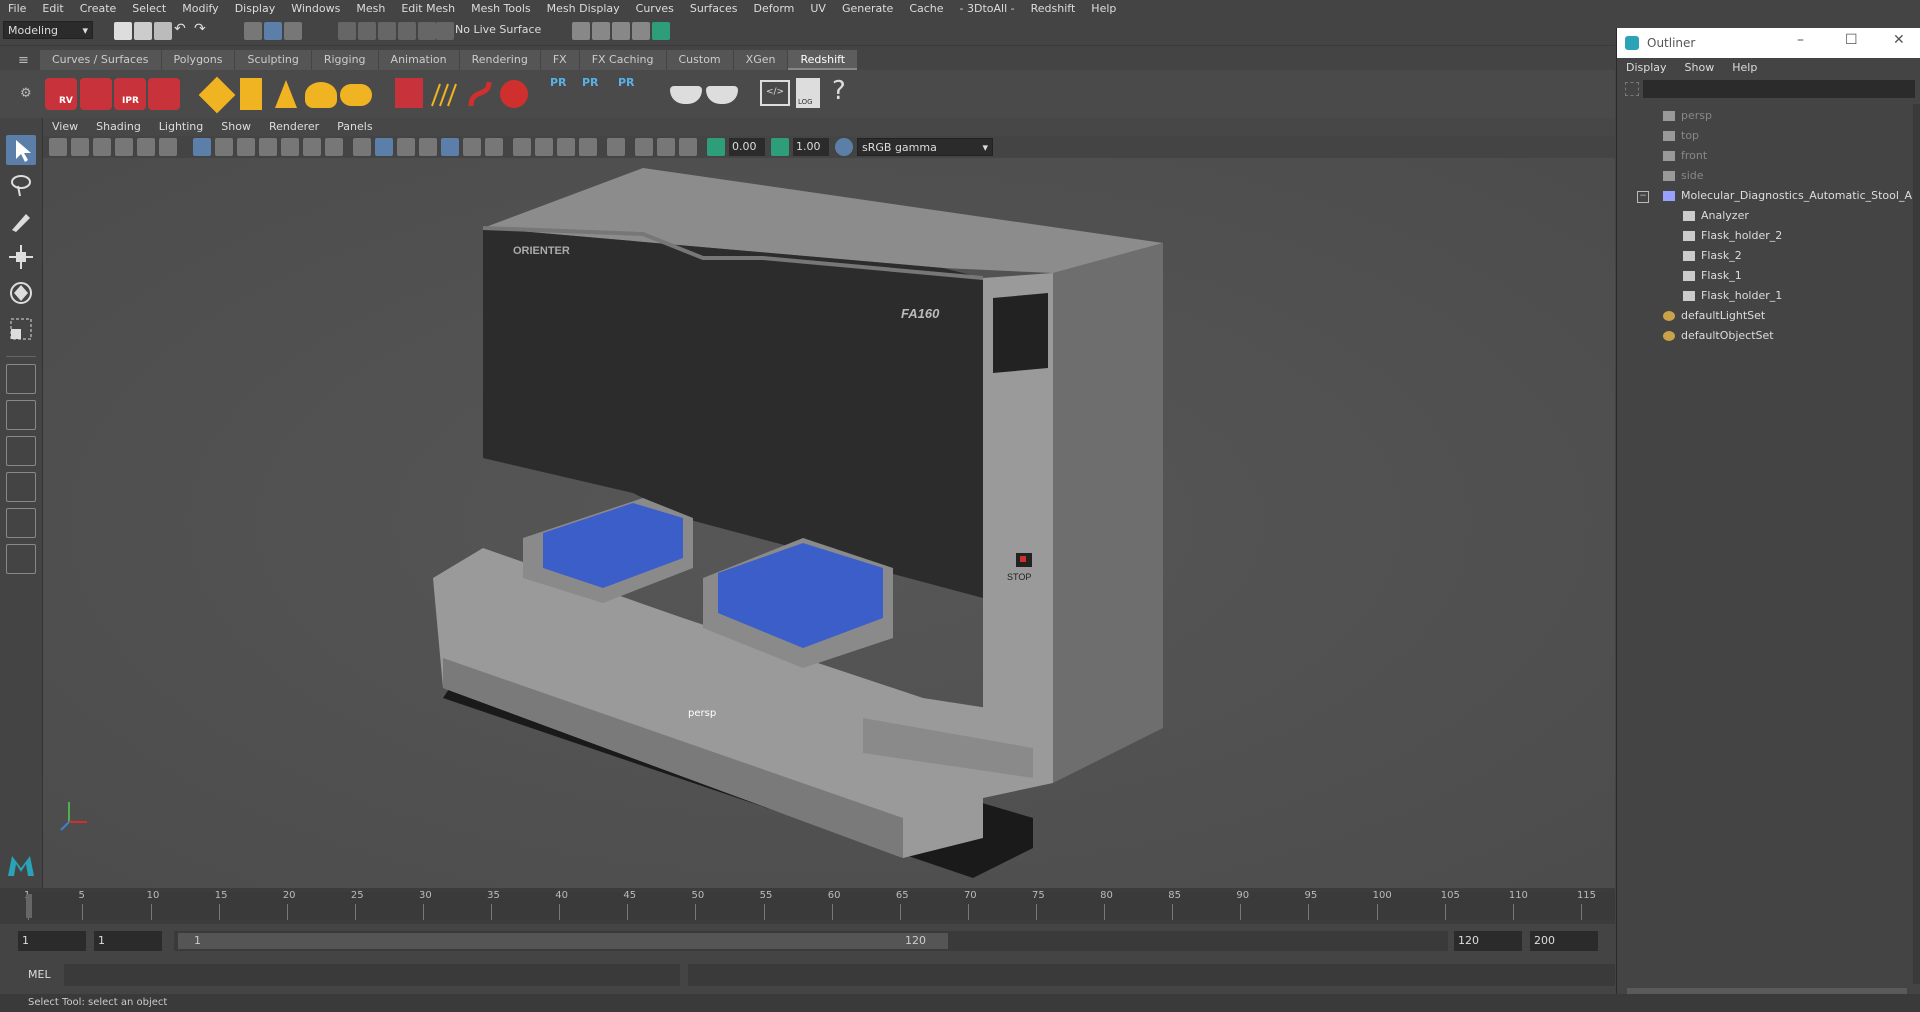 The image size is (1920, 1012). Describe the element at coordinates (315, 8) in the screenshot. I see `menu-item: Windows` at that location.